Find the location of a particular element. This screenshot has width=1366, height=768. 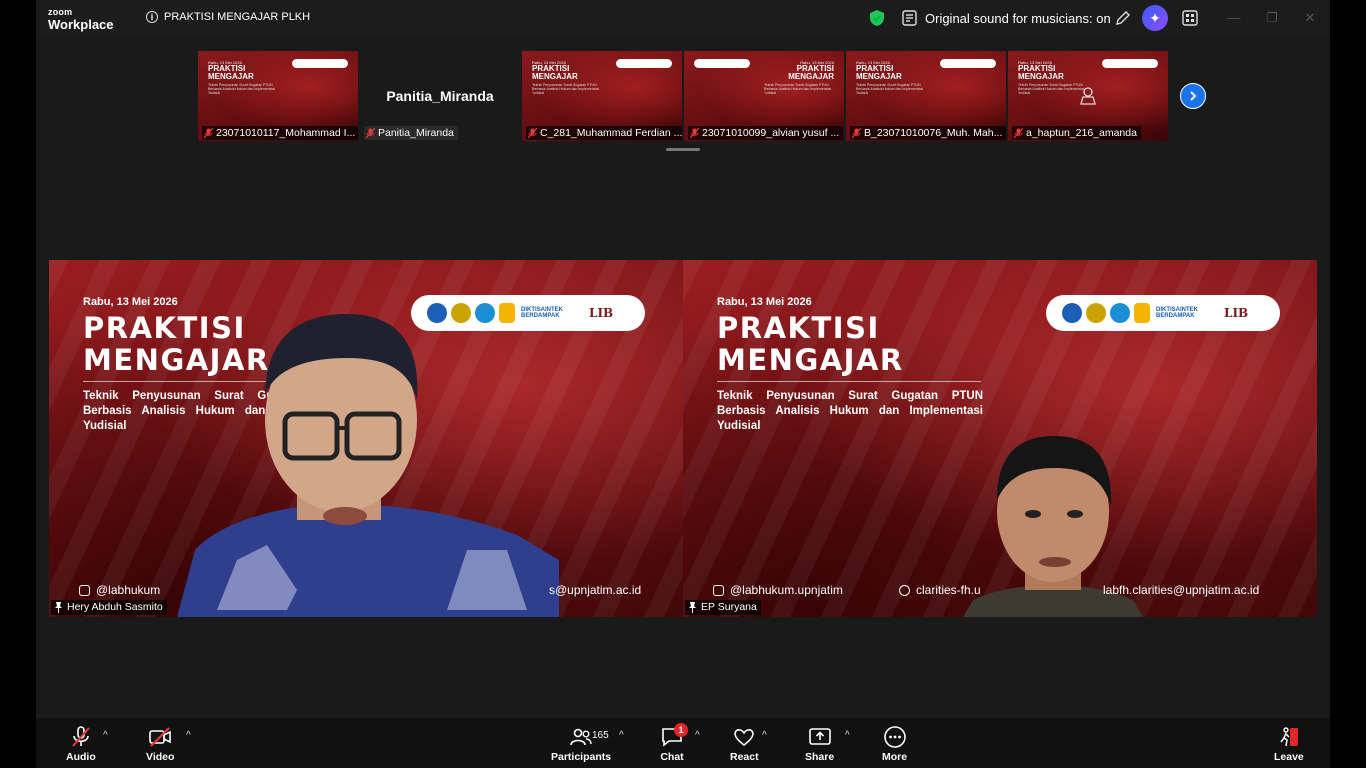

meeting-info: i PRAKTISI MENGAJAR PLKH is located at coordinates (228, 17).